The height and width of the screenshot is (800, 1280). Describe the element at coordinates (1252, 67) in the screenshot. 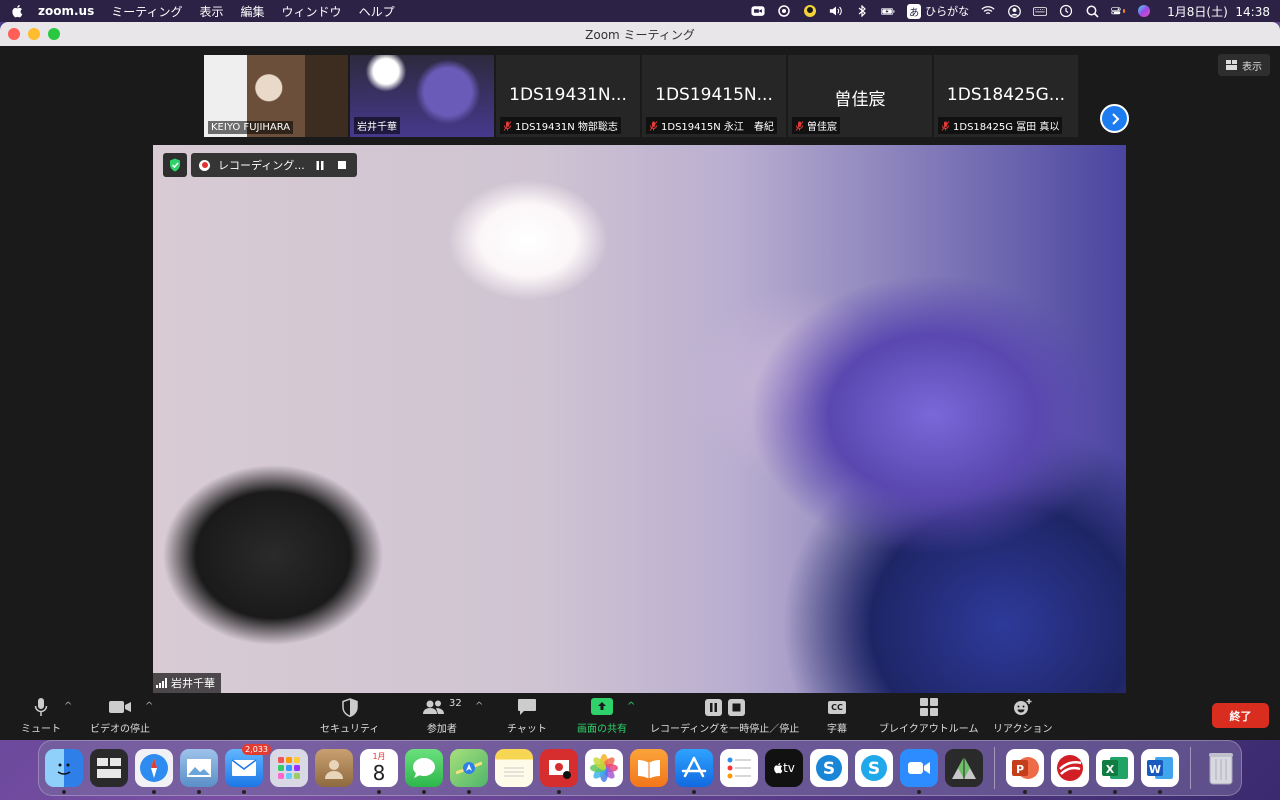

I see `view-button-label: 表示` at that location.